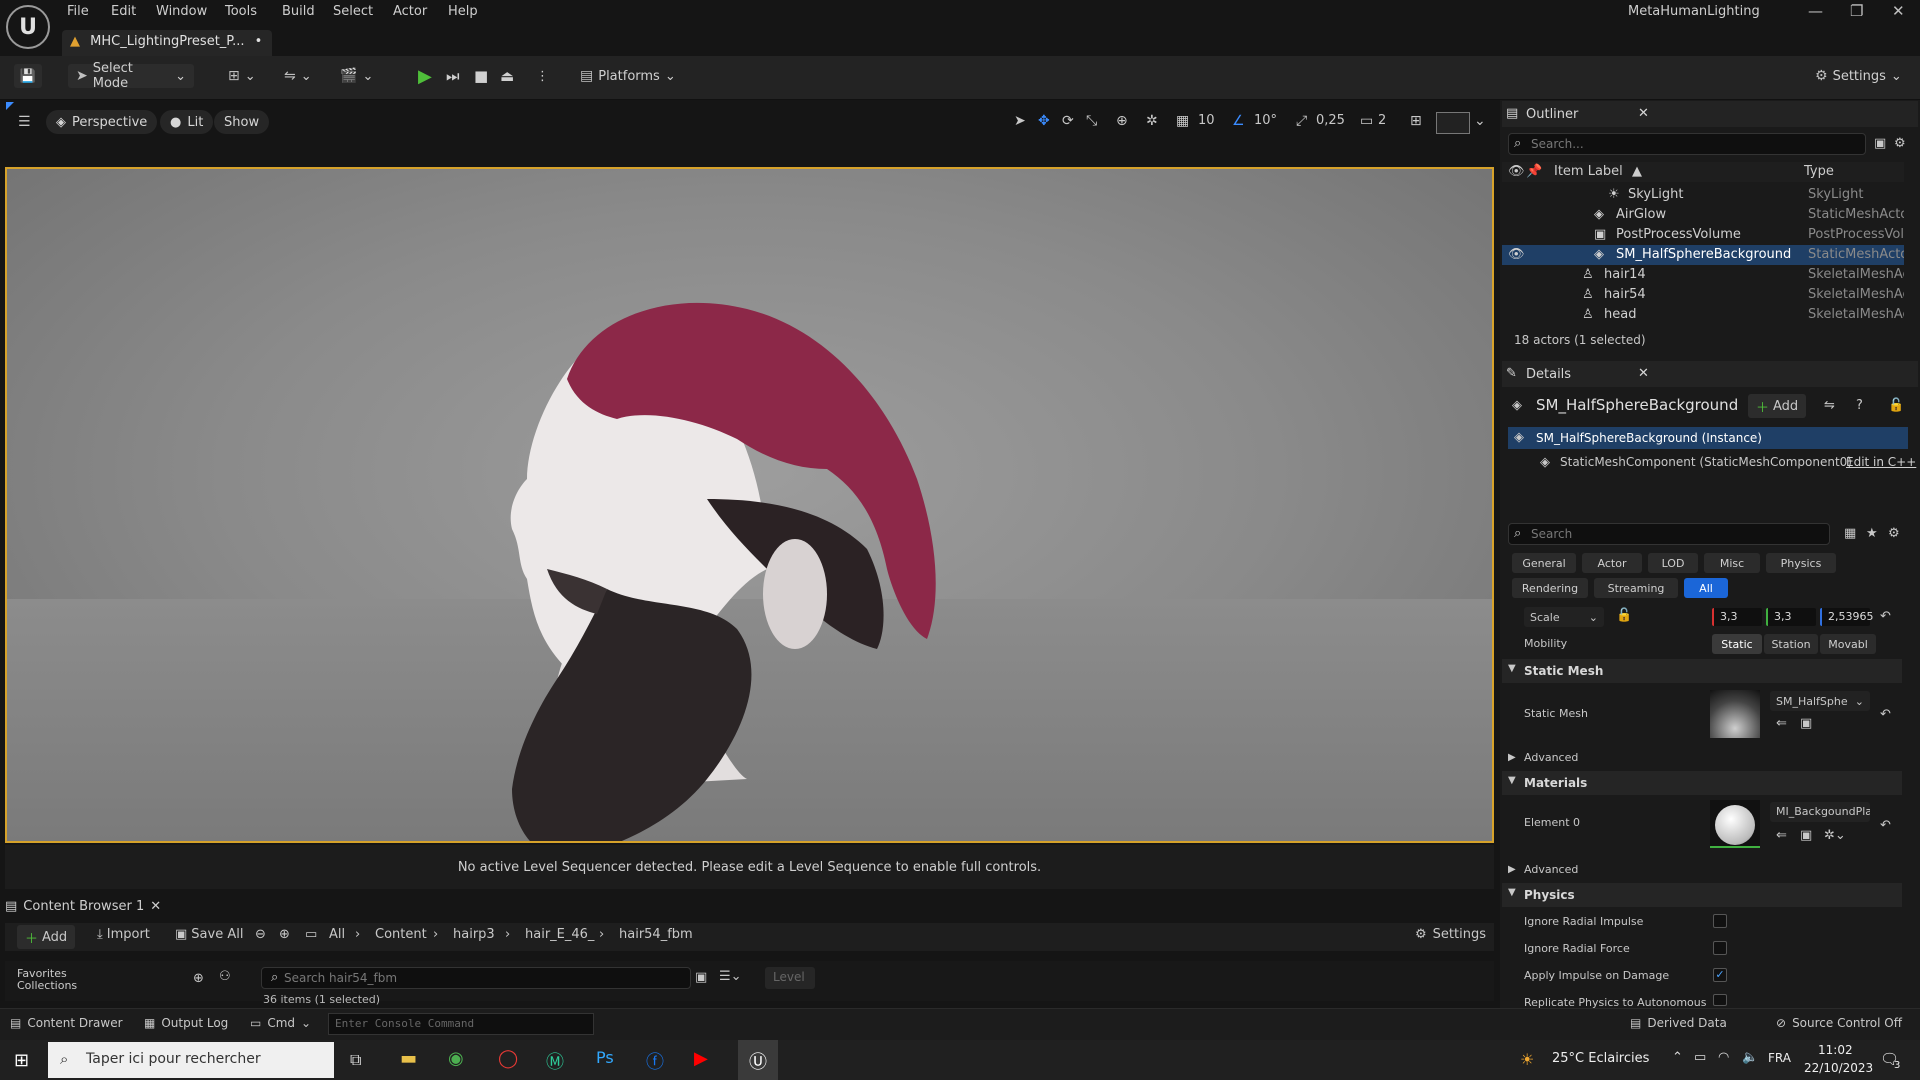  What do you see at coordinates (1544, 563) in the screenshot?
I see `tab-general: General` at bounding box center [1544, 563].